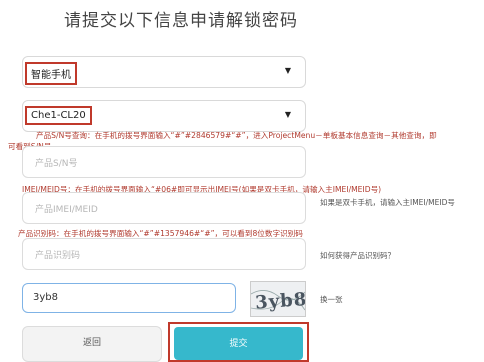 This screenshot has height=362, width=484. What do you see at coordinates (181, 21) in the screenshot?
I see `page-title: 请提交以下信息申请解锁密码` at bounding box center [181, 21].